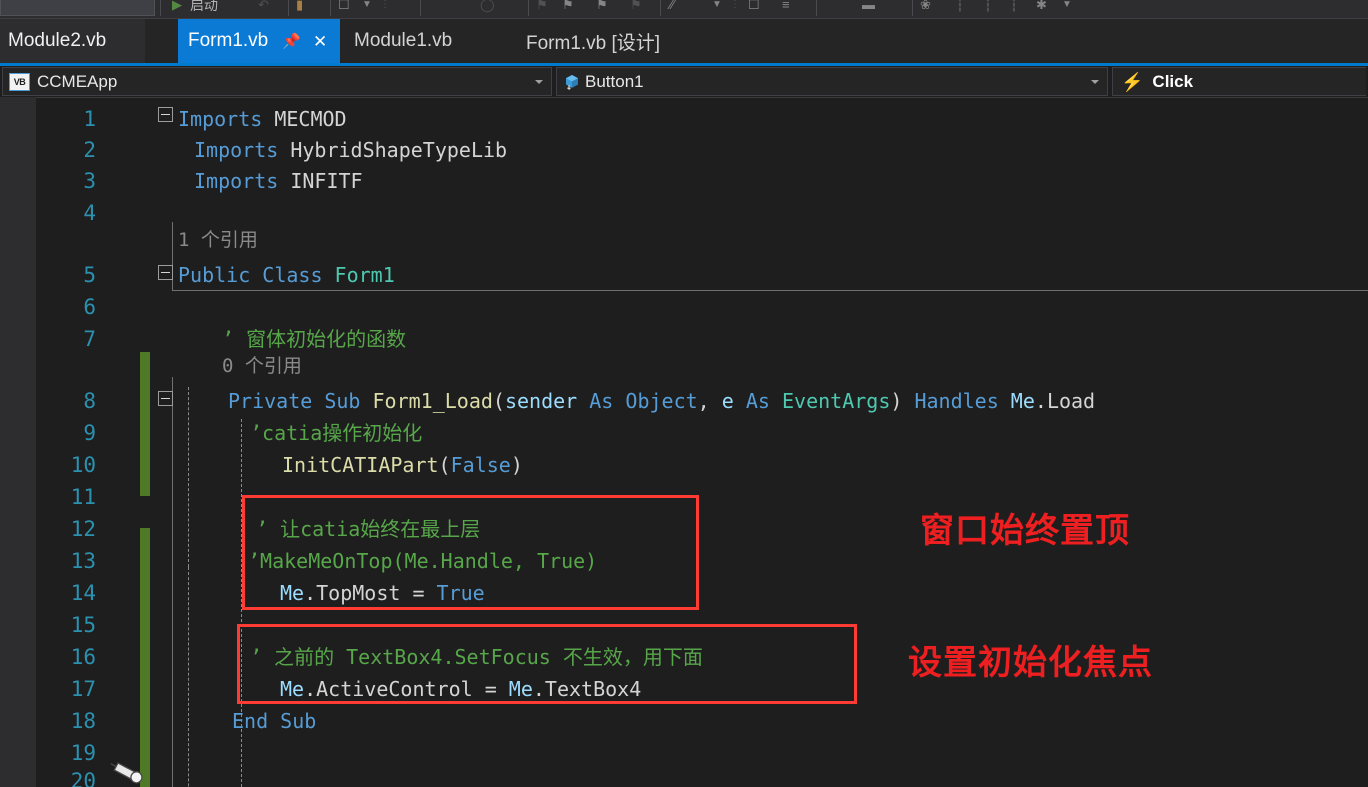 The height and width of the screenshot is (787, 1368). I want to click on code-token: HybridShapeTypeLib, so click(393, 150).